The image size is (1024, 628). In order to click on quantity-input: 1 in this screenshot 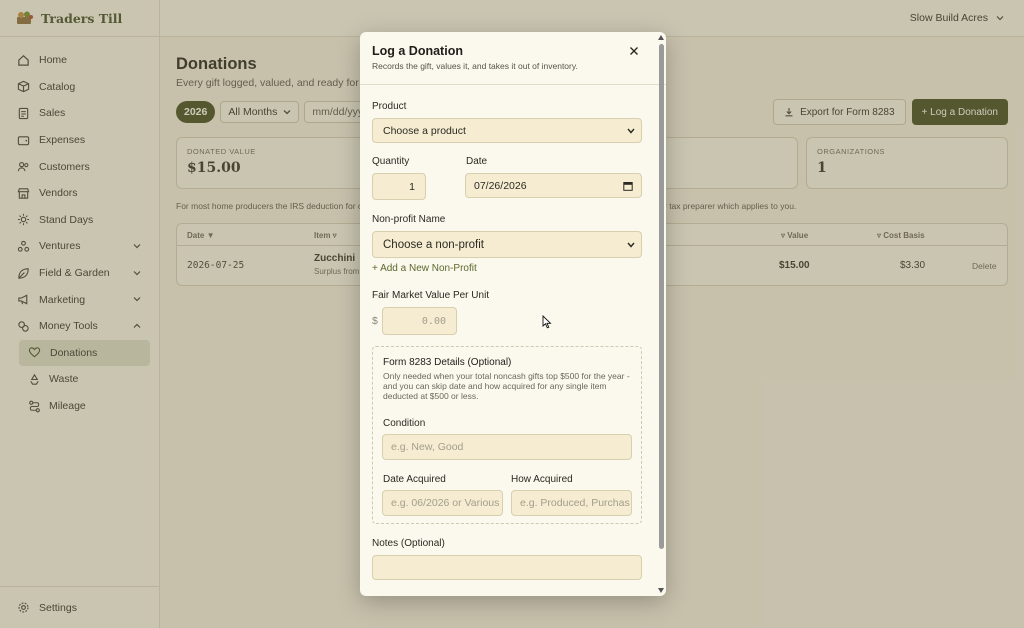, I will do `click(399, 186)`.